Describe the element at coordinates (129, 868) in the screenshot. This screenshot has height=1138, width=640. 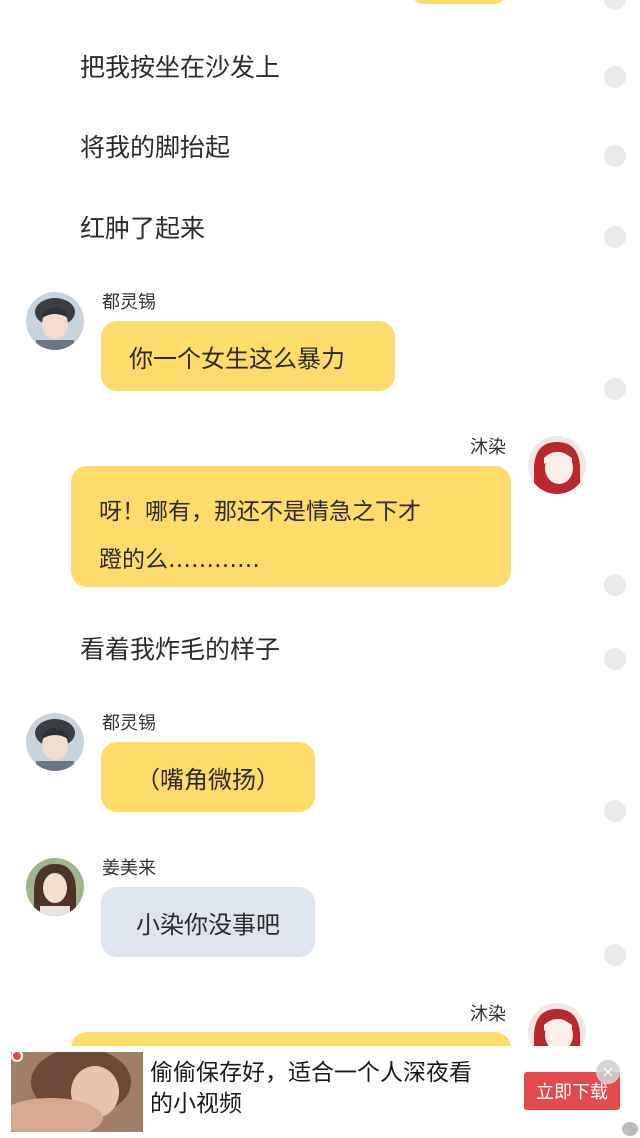
I see `sender-name: 姜美来` at that location.